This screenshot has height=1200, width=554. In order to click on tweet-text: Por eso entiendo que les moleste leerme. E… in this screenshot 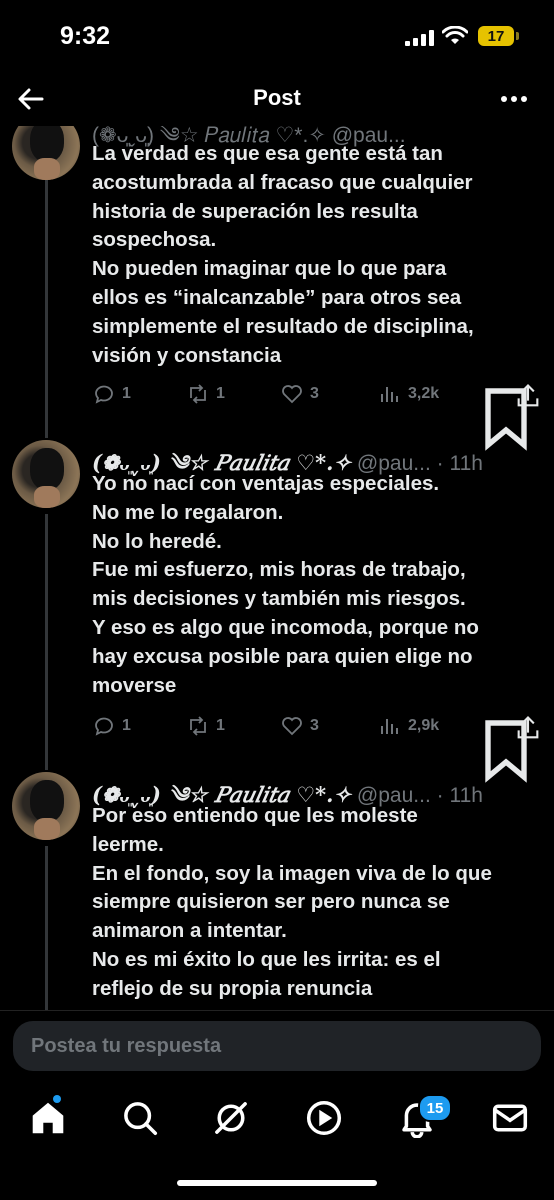, I will do `click(292, 902)`.